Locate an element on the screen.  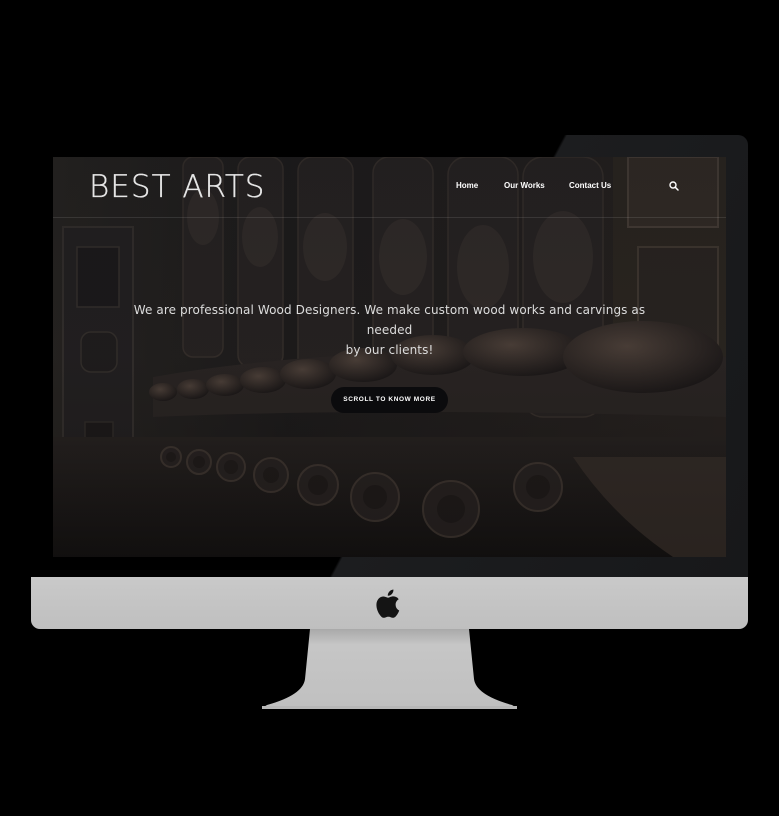
site-logo: BEST ARTS is located at coordinates (177, 187).